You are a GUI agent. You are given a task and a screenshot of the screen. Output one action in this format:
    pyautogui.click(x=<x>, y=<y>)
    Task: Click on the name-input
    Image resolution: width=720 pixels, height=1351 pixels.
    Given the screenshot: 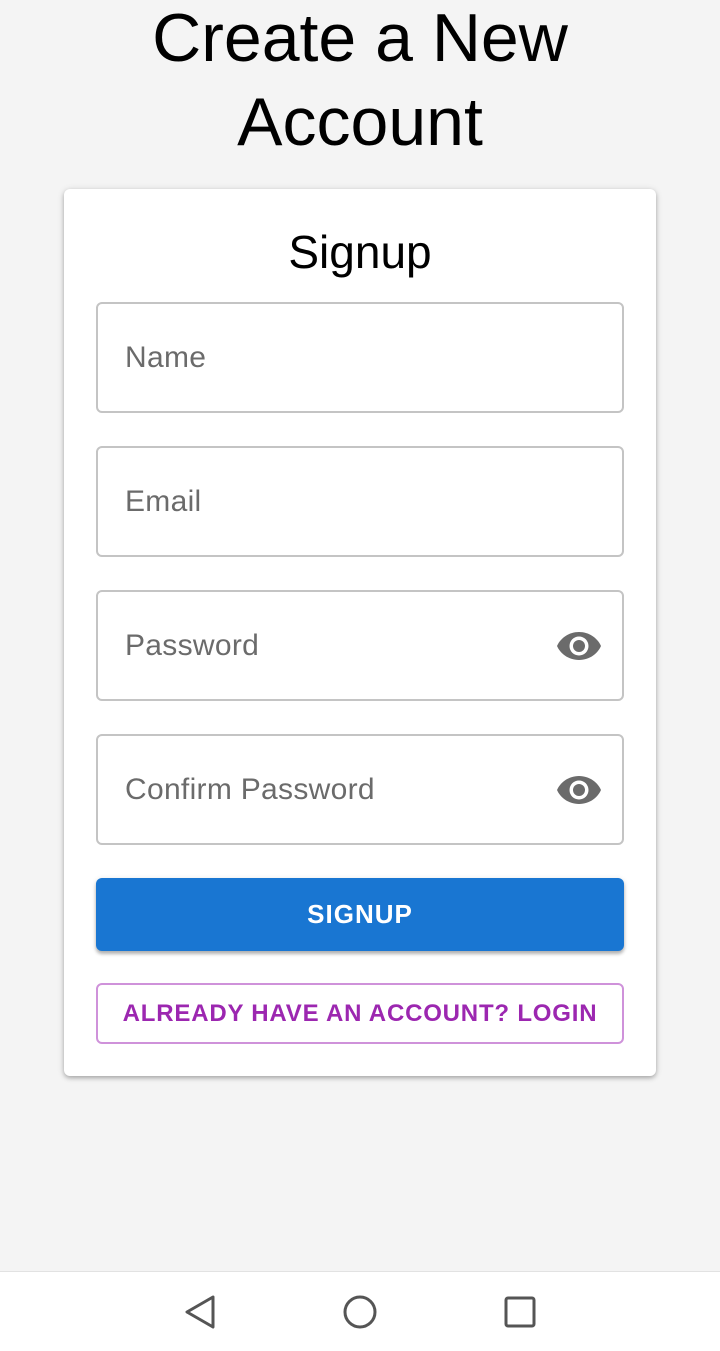 What is the action you would take?
    pyautogui.click(x=363, y=357)
    